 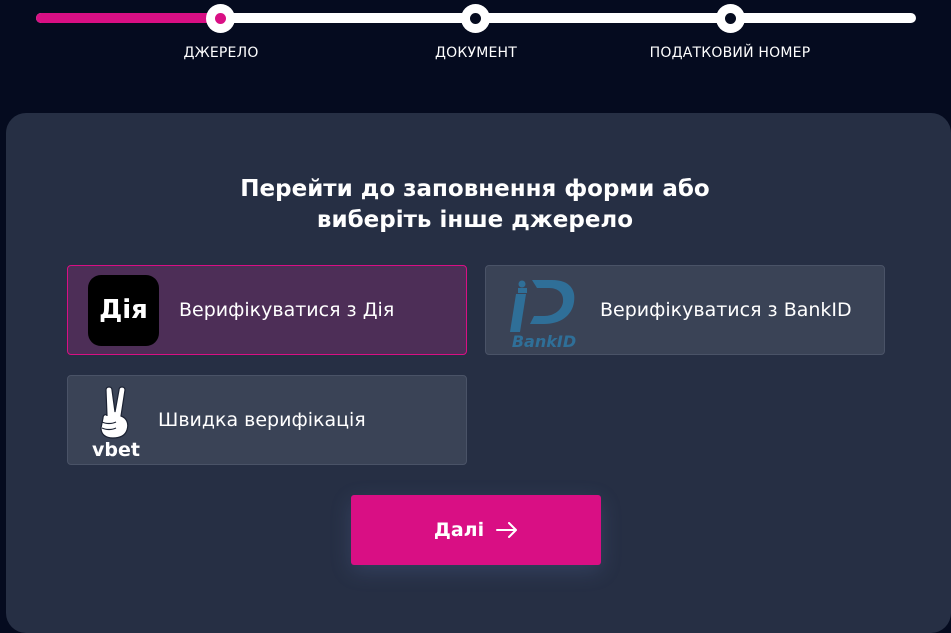 I want to click on step-label-tax-number: ПОДАТКОВИЙ НОМЕР, so click(x=730, y=53).